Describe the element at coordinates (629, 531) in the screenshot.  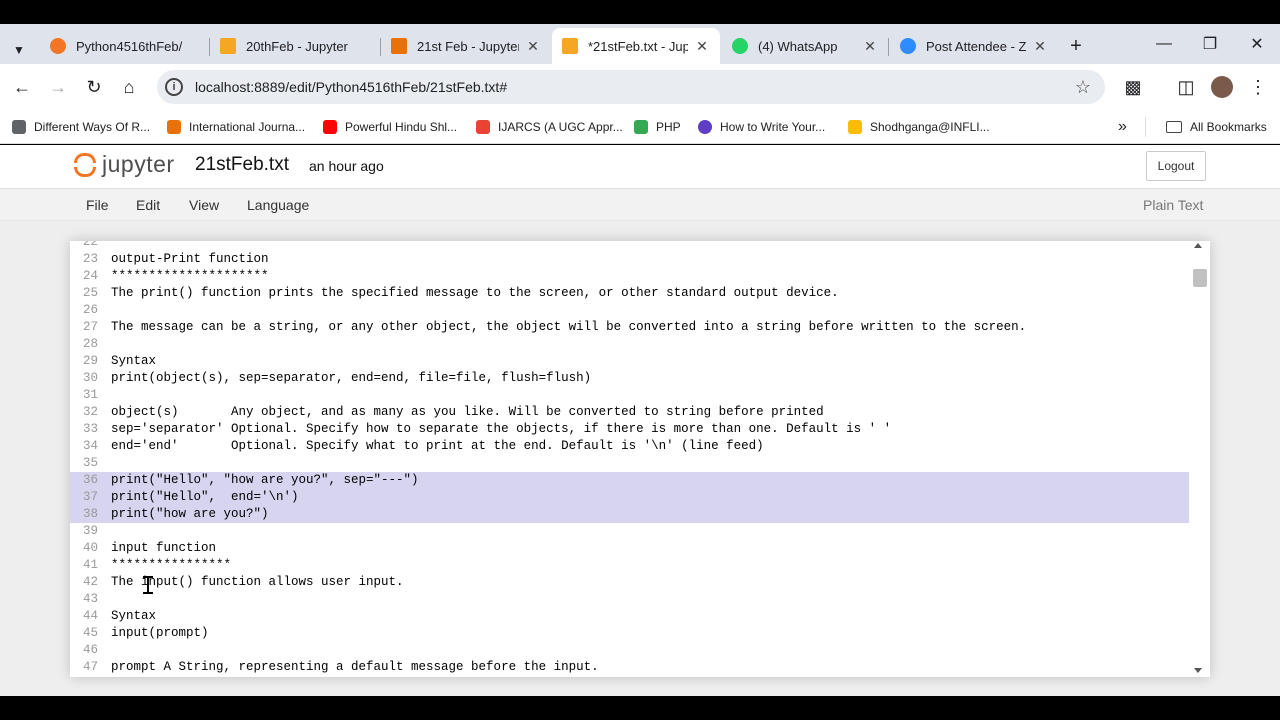
I see `code-line: 39` at that location.